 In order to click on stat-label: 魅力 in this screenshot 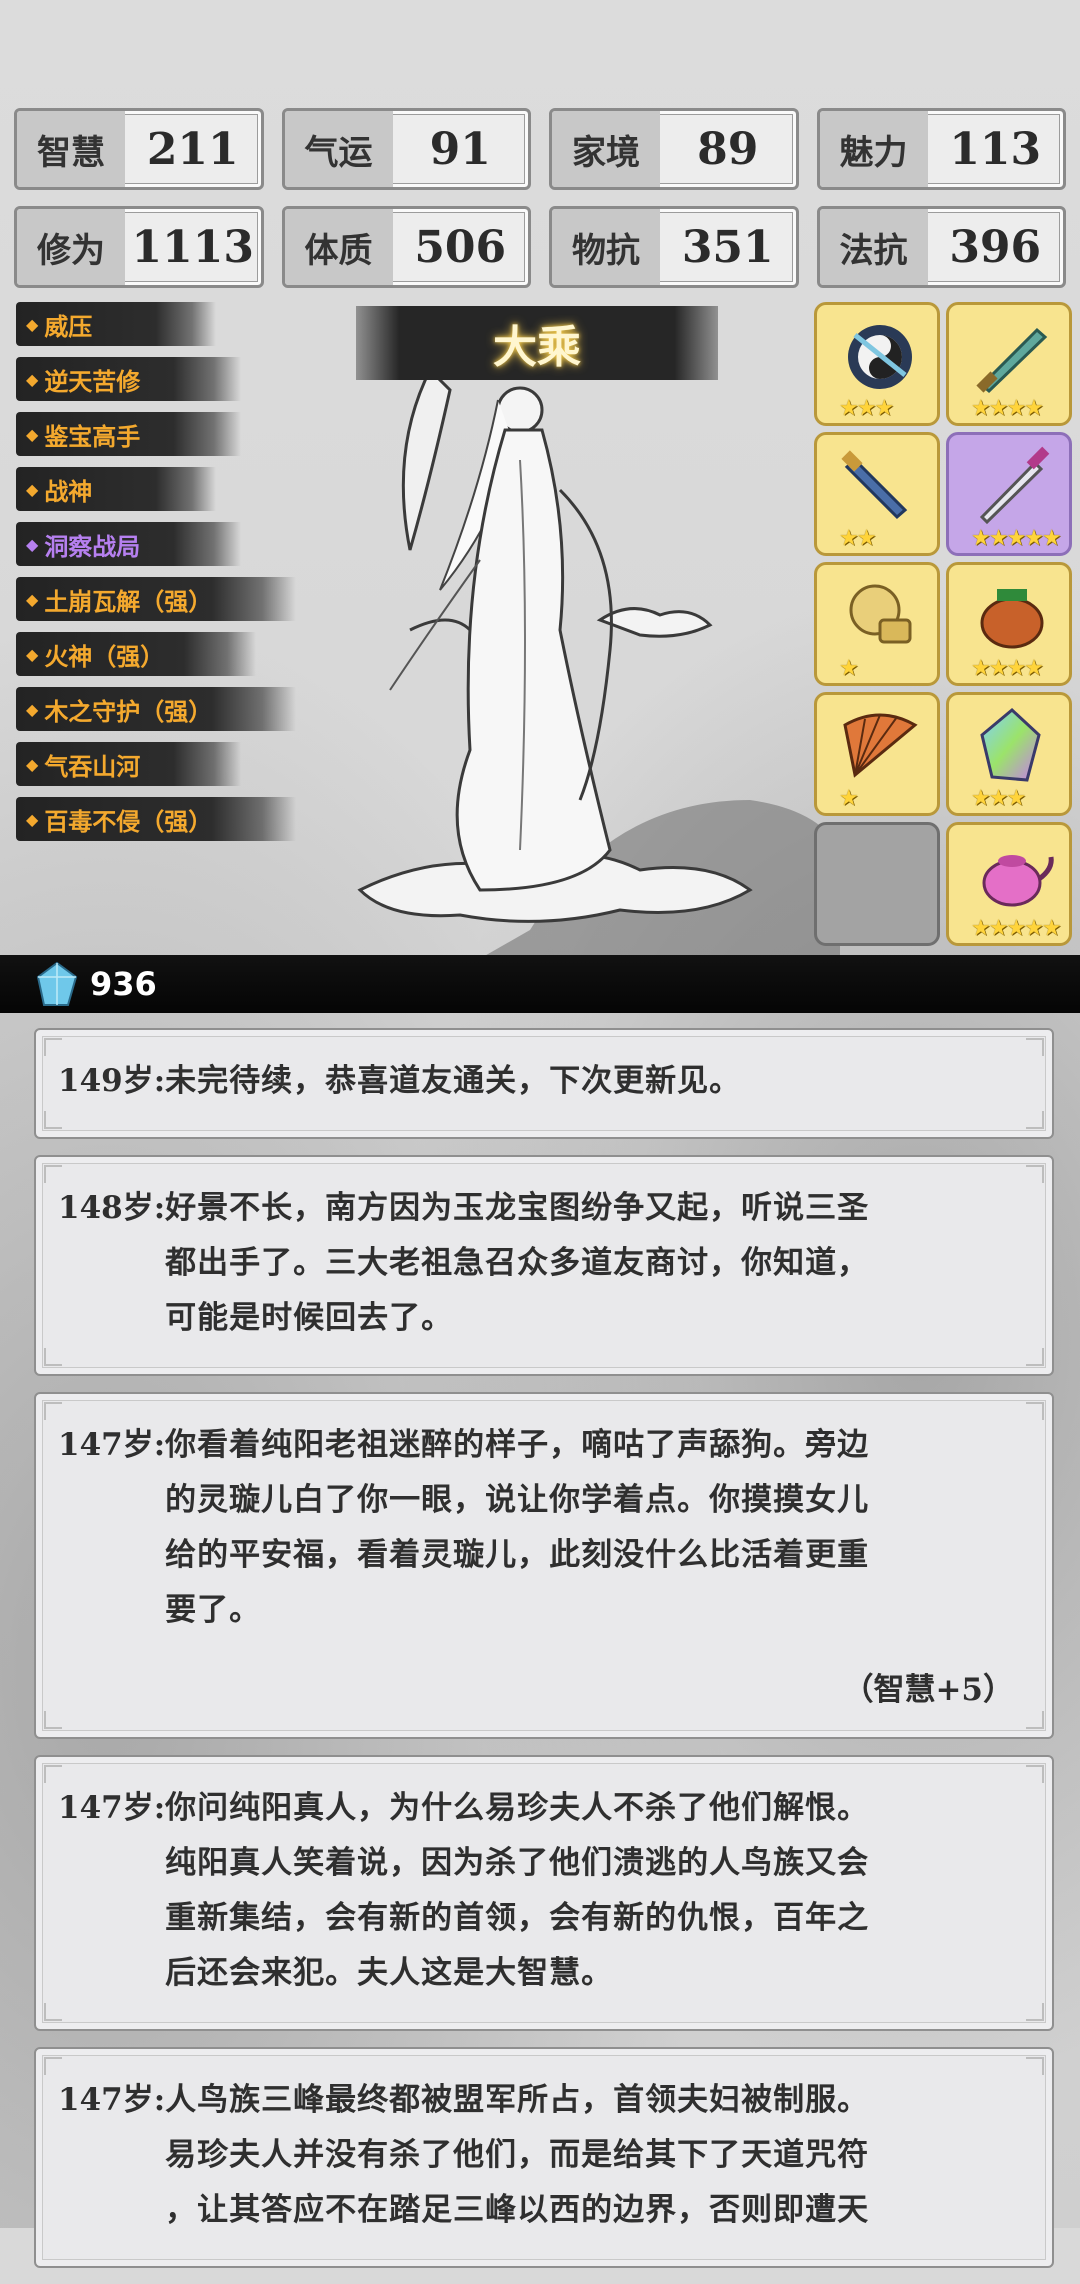, I will do `click(873, 149)`.